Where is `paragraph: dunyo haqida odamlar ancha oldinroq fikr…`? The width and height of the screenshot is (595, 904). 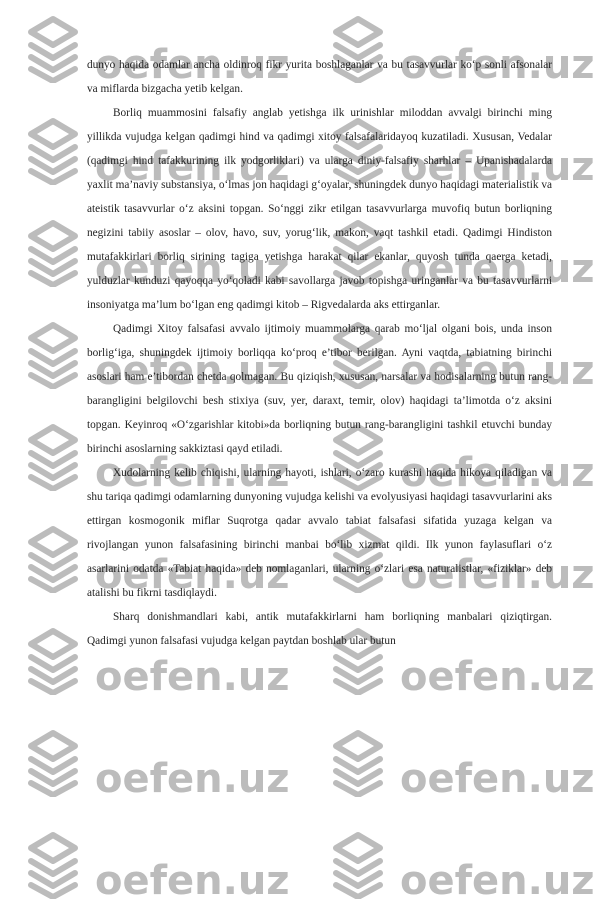 paragraph: dunyo haqida odamlar ancha oldinroq fikr… is located at coordinates (319, 77).